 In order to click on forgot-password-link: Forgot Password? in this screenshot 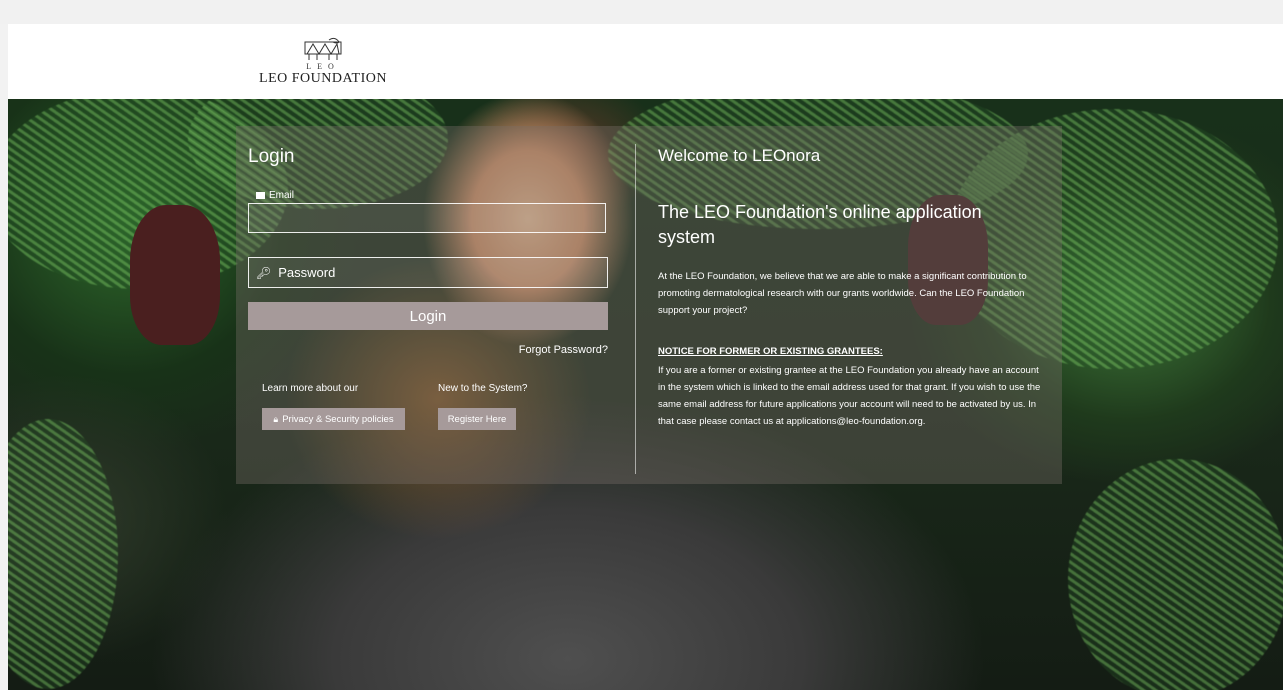, I will do `click(554, 350)`.